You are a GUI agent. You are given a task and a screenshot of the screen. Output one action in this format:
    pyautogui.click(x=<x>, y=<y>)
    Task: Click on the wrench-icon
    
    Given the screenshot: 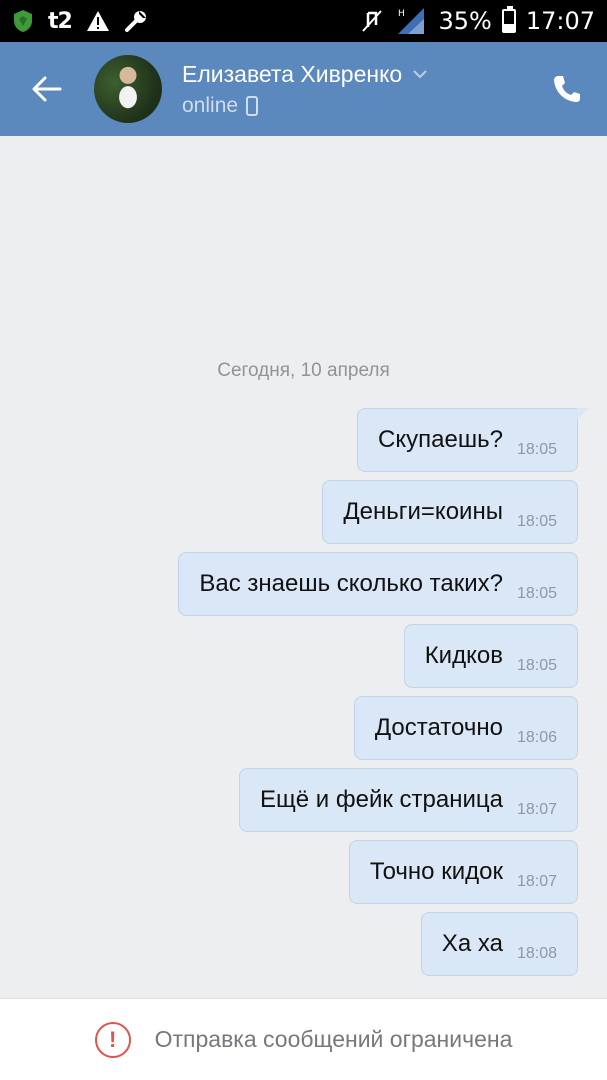 What is the action you would take?
    pyautogui.click(x=135, y=21)
    